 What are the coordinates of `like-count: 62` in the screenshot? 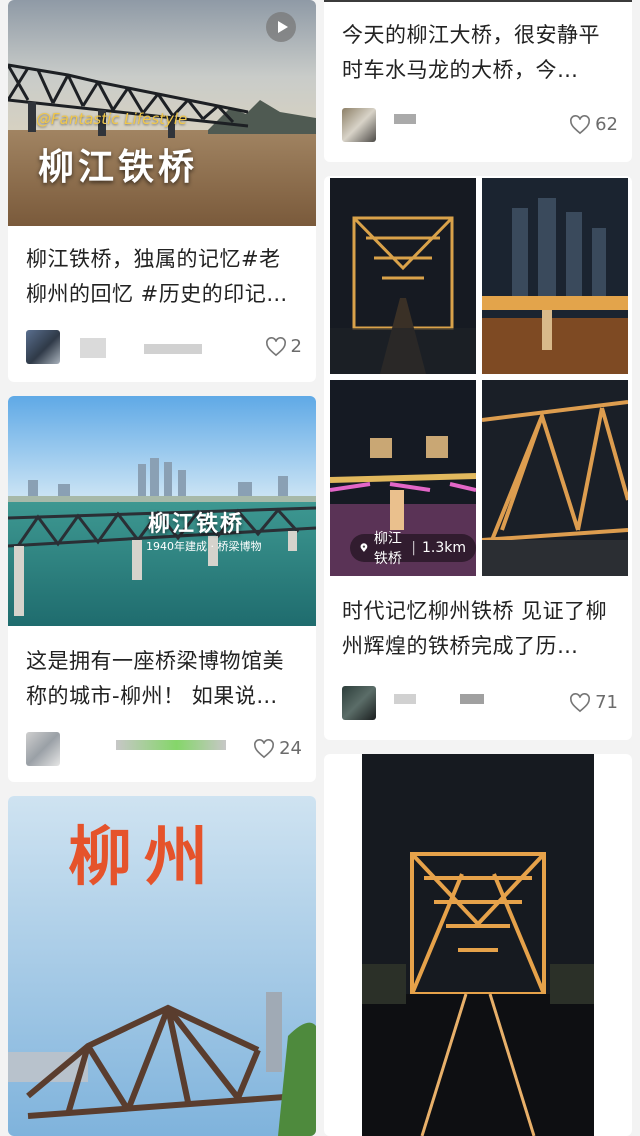 It's located at (606, 124).